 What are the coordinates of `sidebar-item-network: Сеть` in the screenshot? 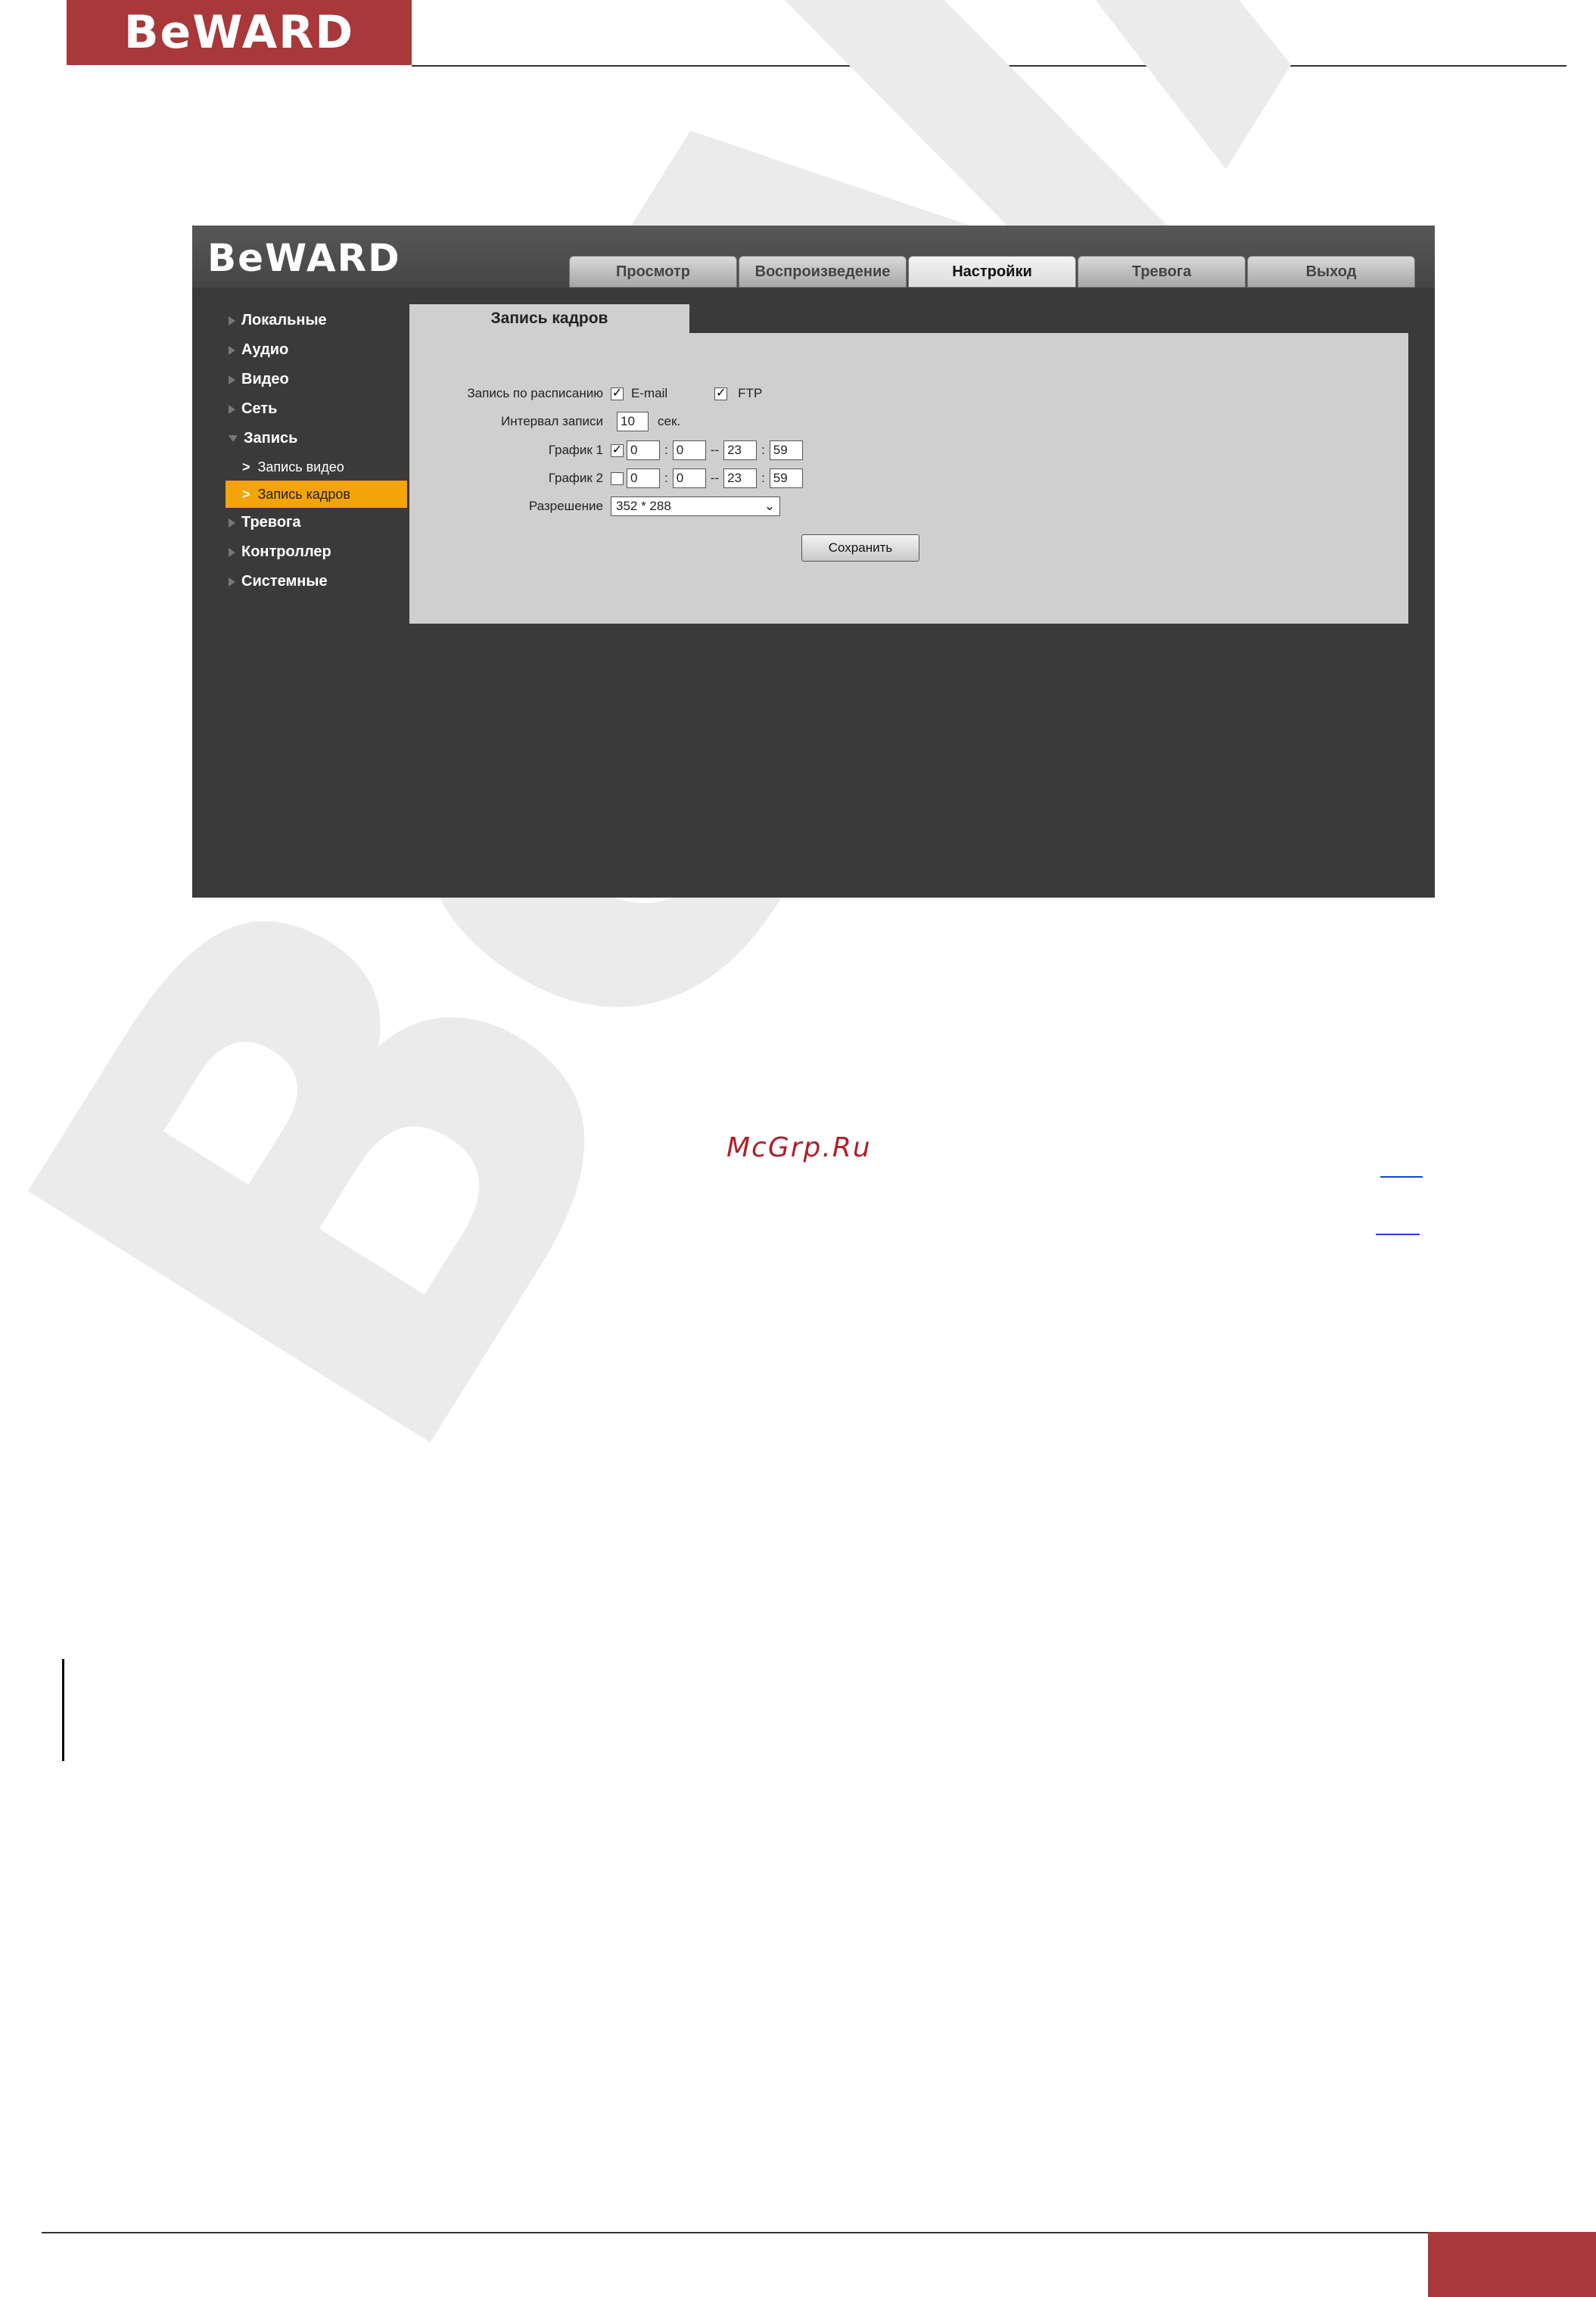 It's located at (316, 409).